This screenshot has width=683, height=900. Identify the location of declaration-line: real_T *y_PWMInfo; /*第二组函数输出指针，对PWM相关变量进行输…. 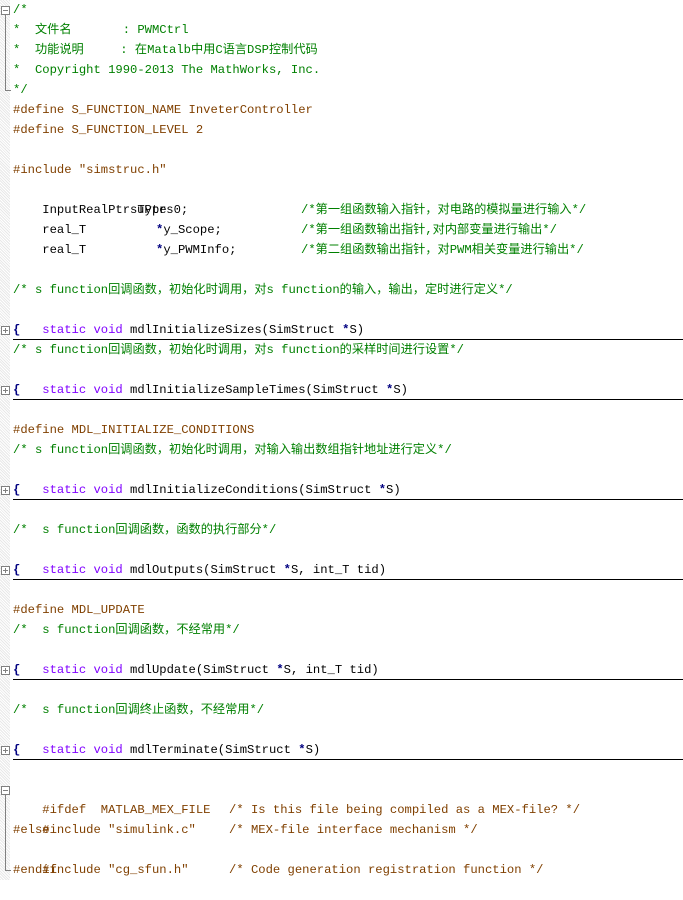
(298, 238).